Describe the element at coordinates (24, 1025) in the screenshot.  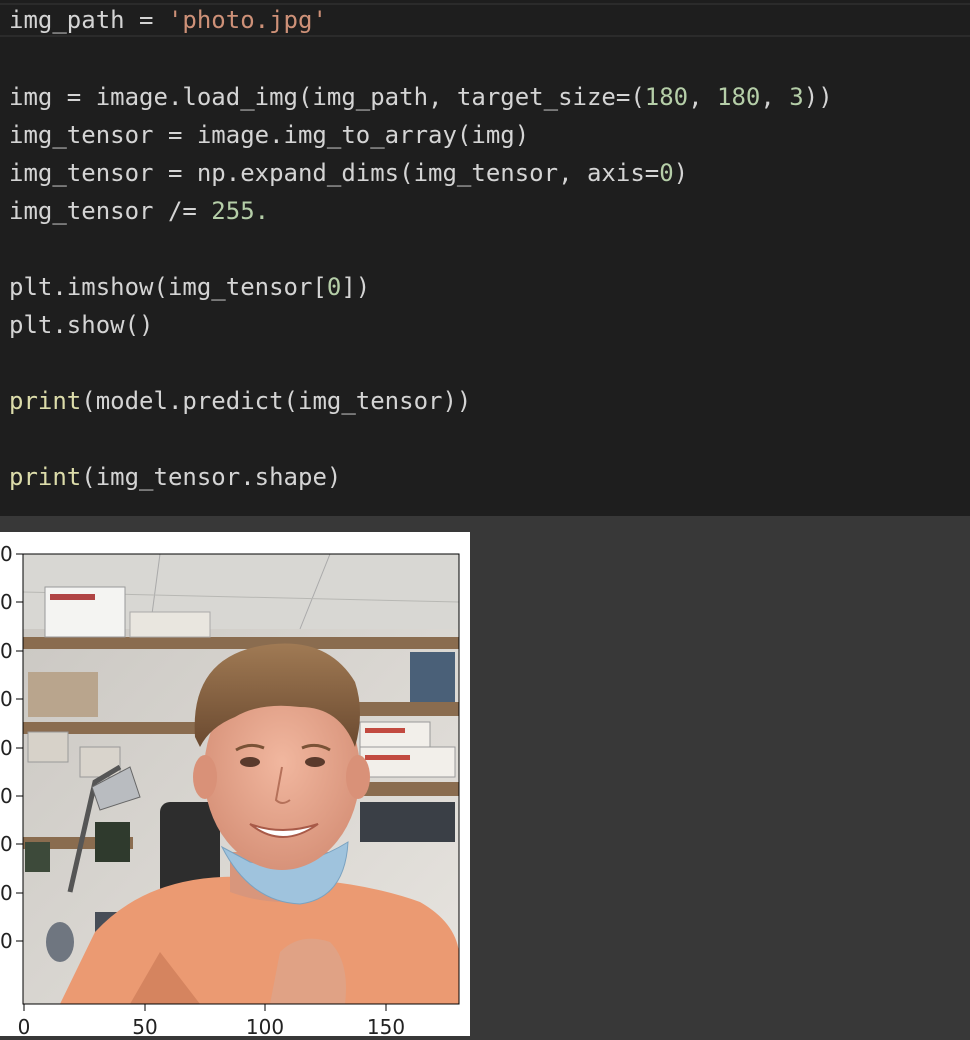
I see `x-tick-label: 0` at that location.